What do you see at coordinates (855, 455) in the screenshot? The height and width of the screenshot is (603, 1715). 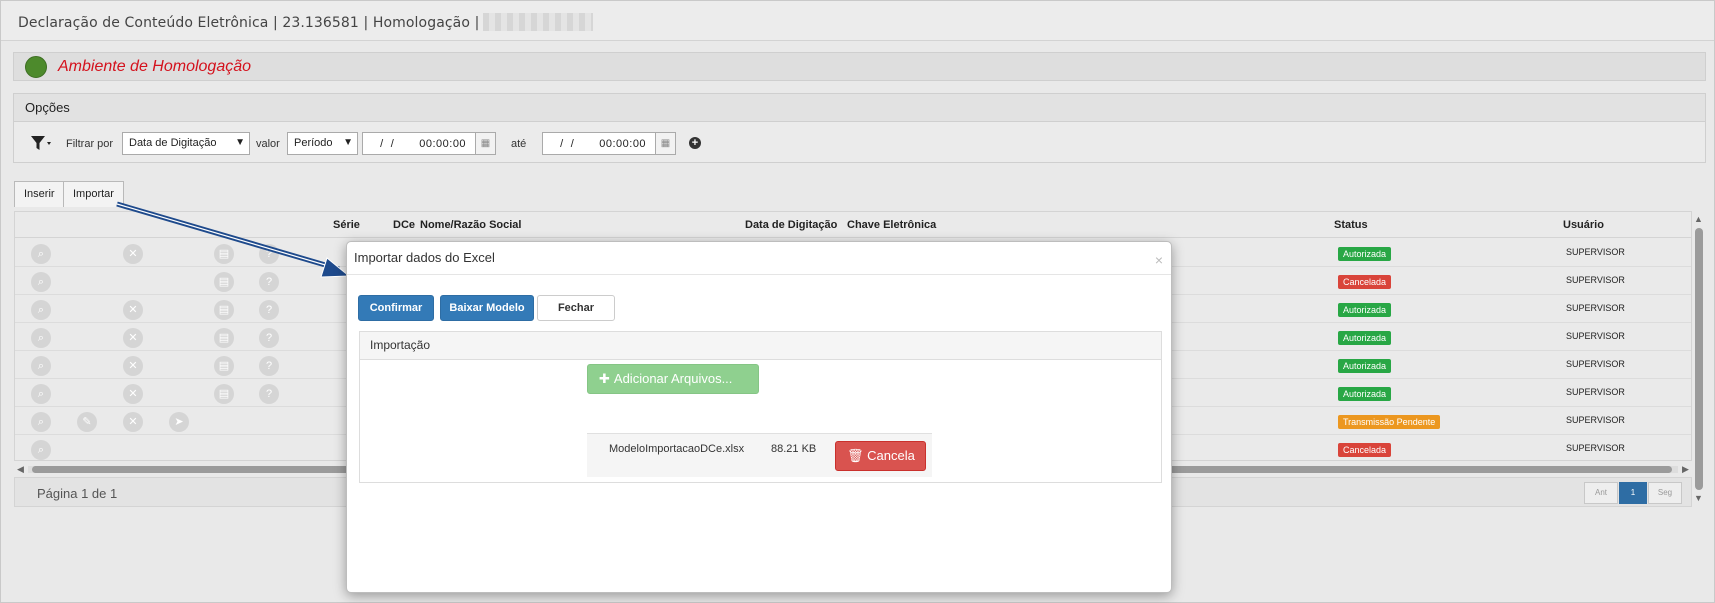 I see `trash-icon: 🗑` at bounding box center [855, 455].